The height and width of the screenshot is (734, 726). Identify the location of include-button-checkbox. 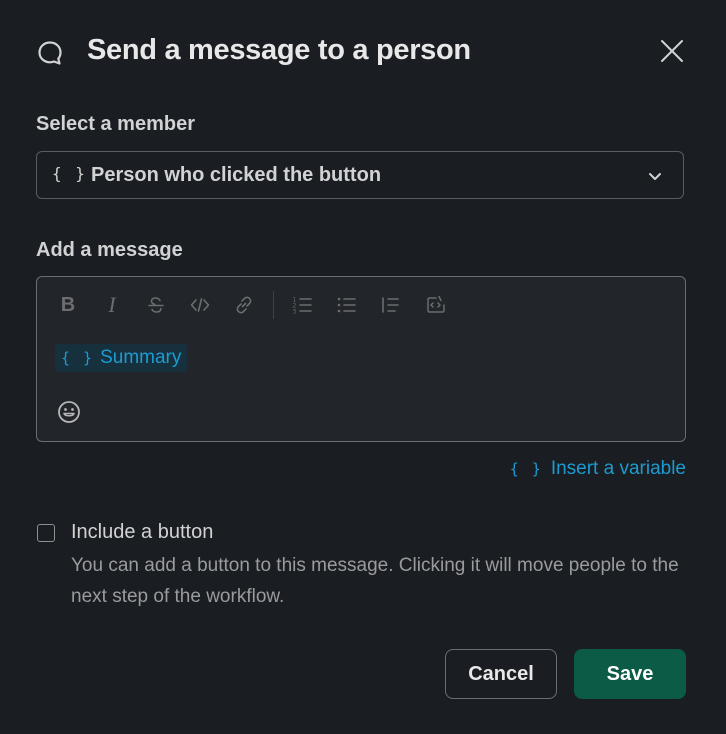
(46, 533).